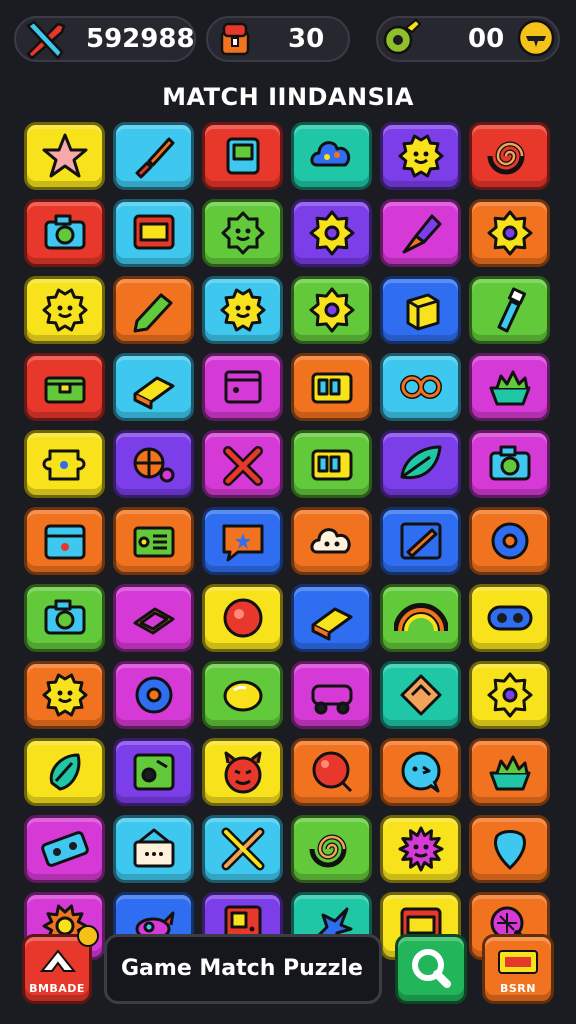  I want to click on gems-pill: 30, so click(278, 39).